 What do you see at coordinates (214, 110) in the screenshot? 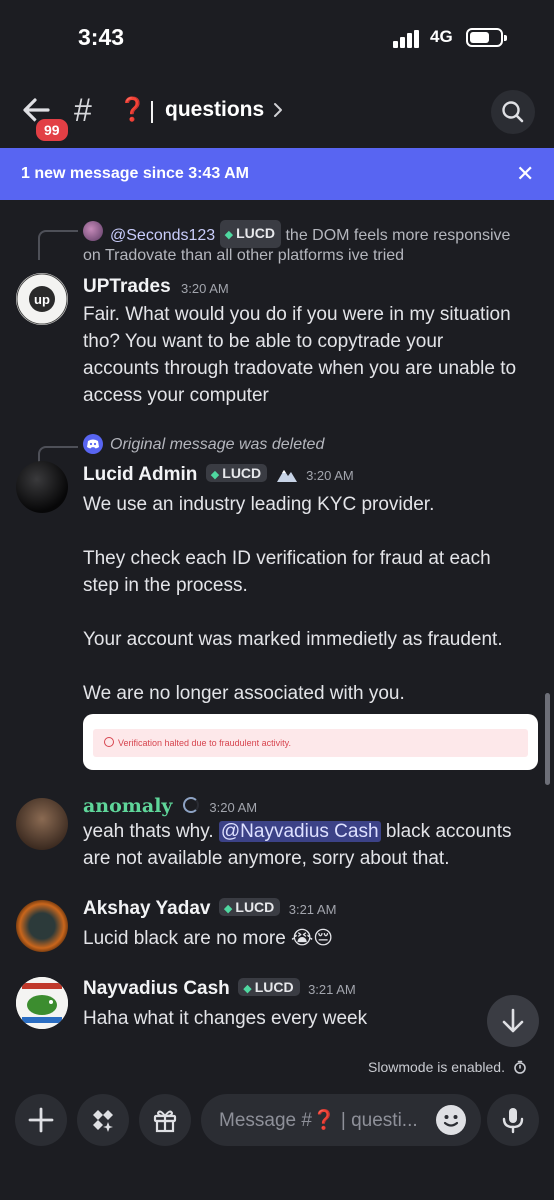
I see `channel-name: questions` at bounding box center [214, 110].